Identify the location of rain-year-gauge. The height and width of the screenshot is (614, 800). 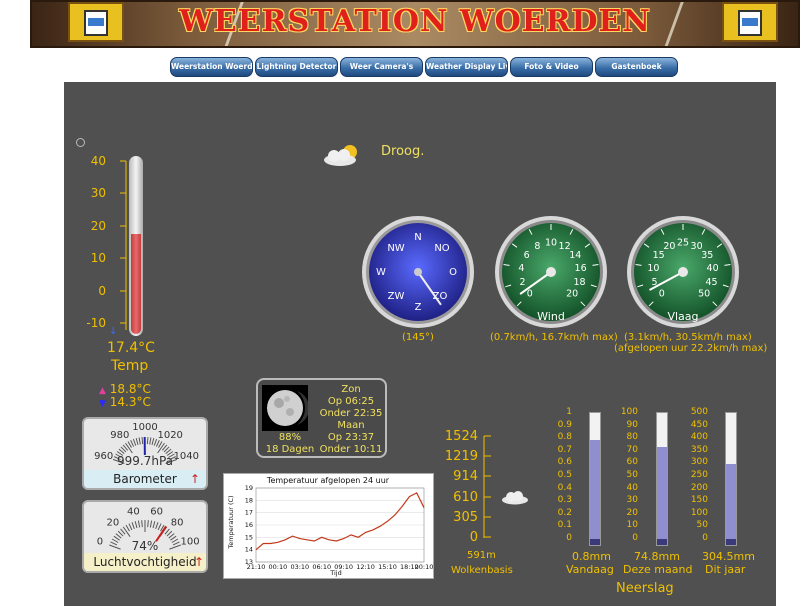
(731, 479).